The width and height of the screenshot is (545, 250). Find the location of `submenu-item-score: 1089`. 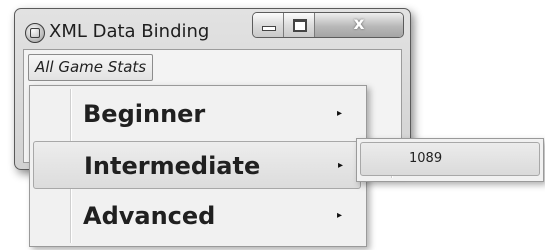

submenu-item-score: 1089 is located at coordinates (450, 159).